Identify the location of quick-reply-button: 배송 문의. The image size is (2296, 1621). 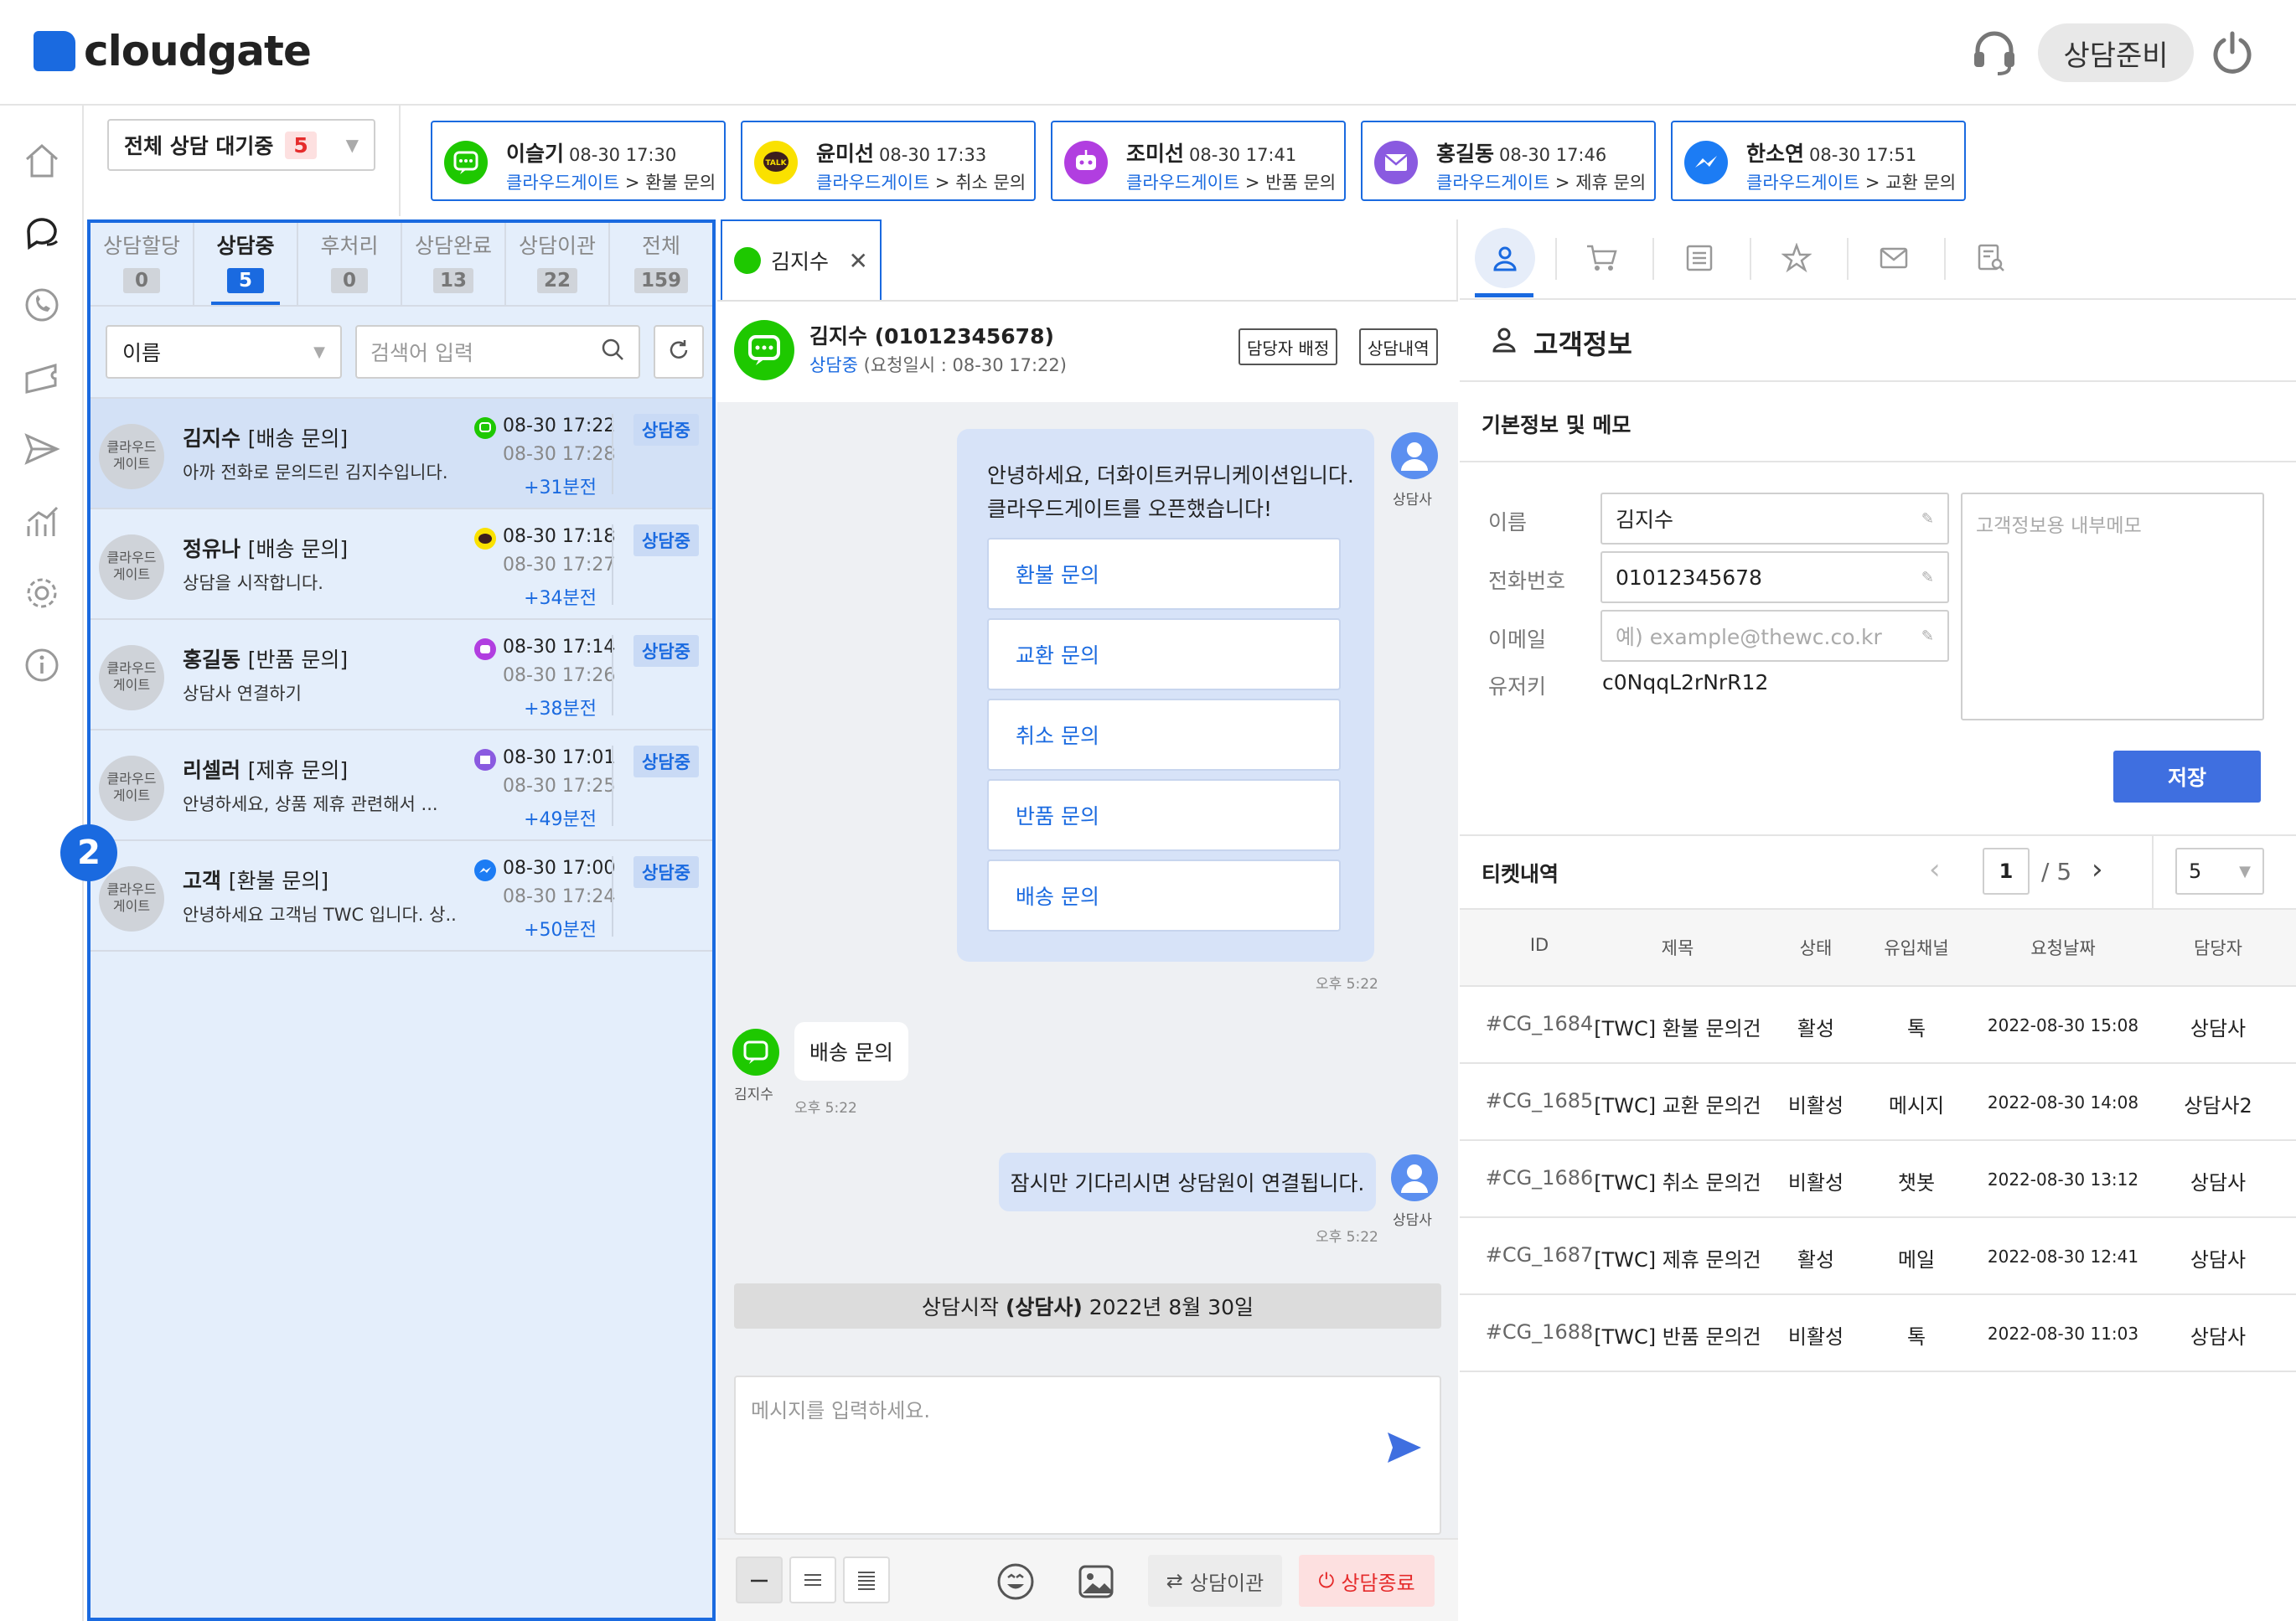
(1164, 896).